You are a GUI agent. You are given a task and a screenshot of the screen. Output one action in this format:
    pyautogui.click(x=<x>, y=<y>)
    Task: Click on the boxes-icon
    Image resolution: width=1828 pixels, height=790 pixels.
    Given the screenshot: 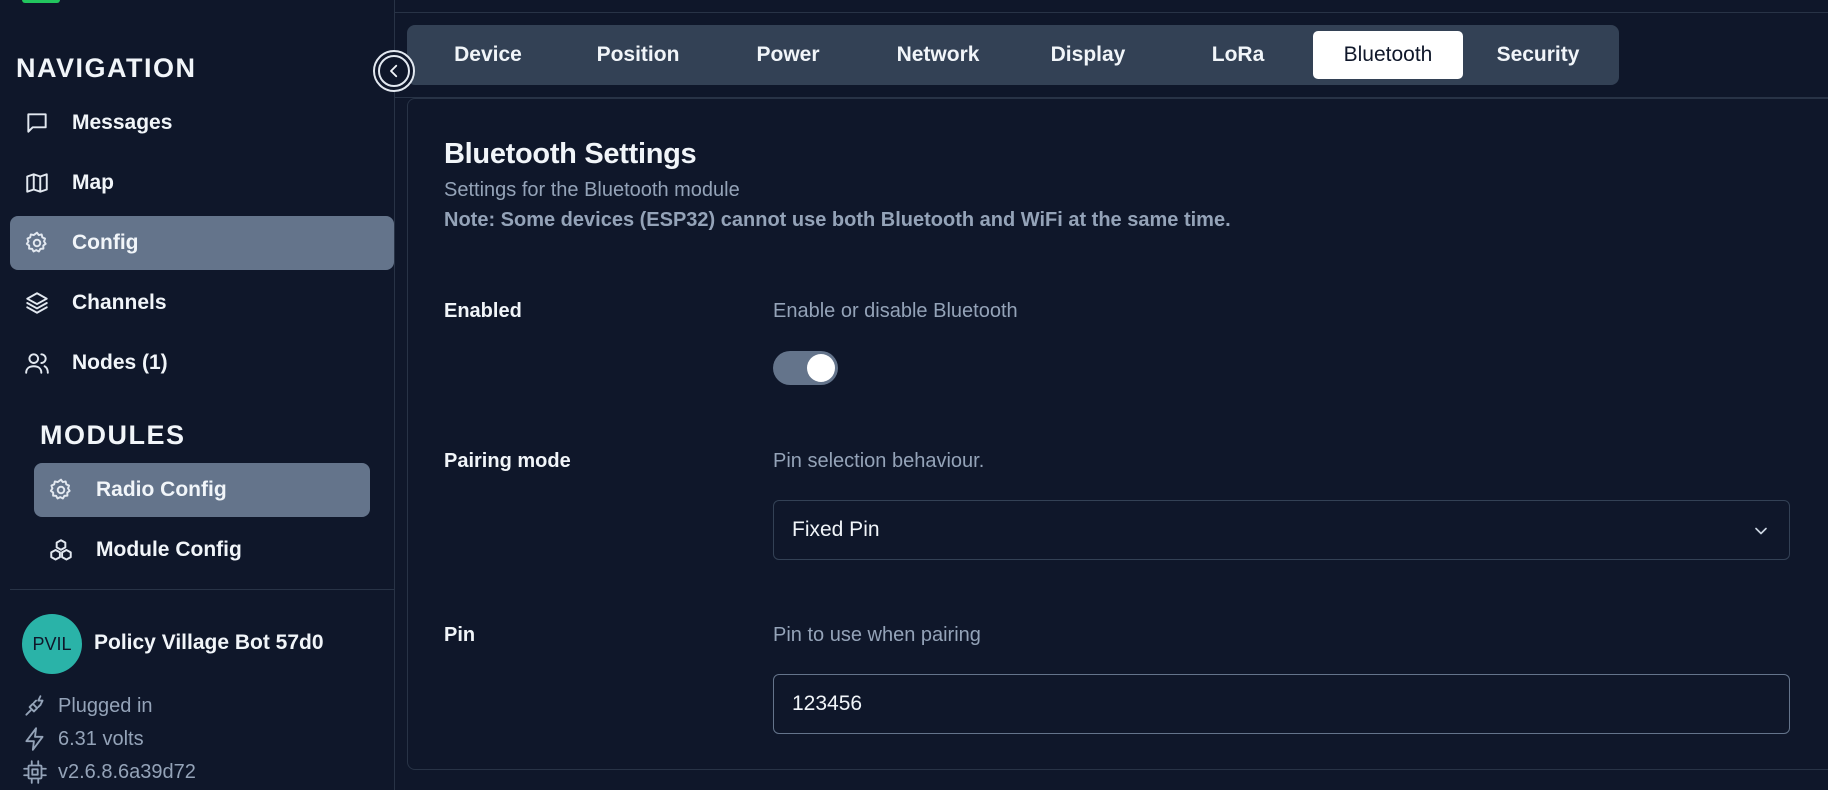 What is the action you would take?
    pyautogui.click(x=61, y=550)
    